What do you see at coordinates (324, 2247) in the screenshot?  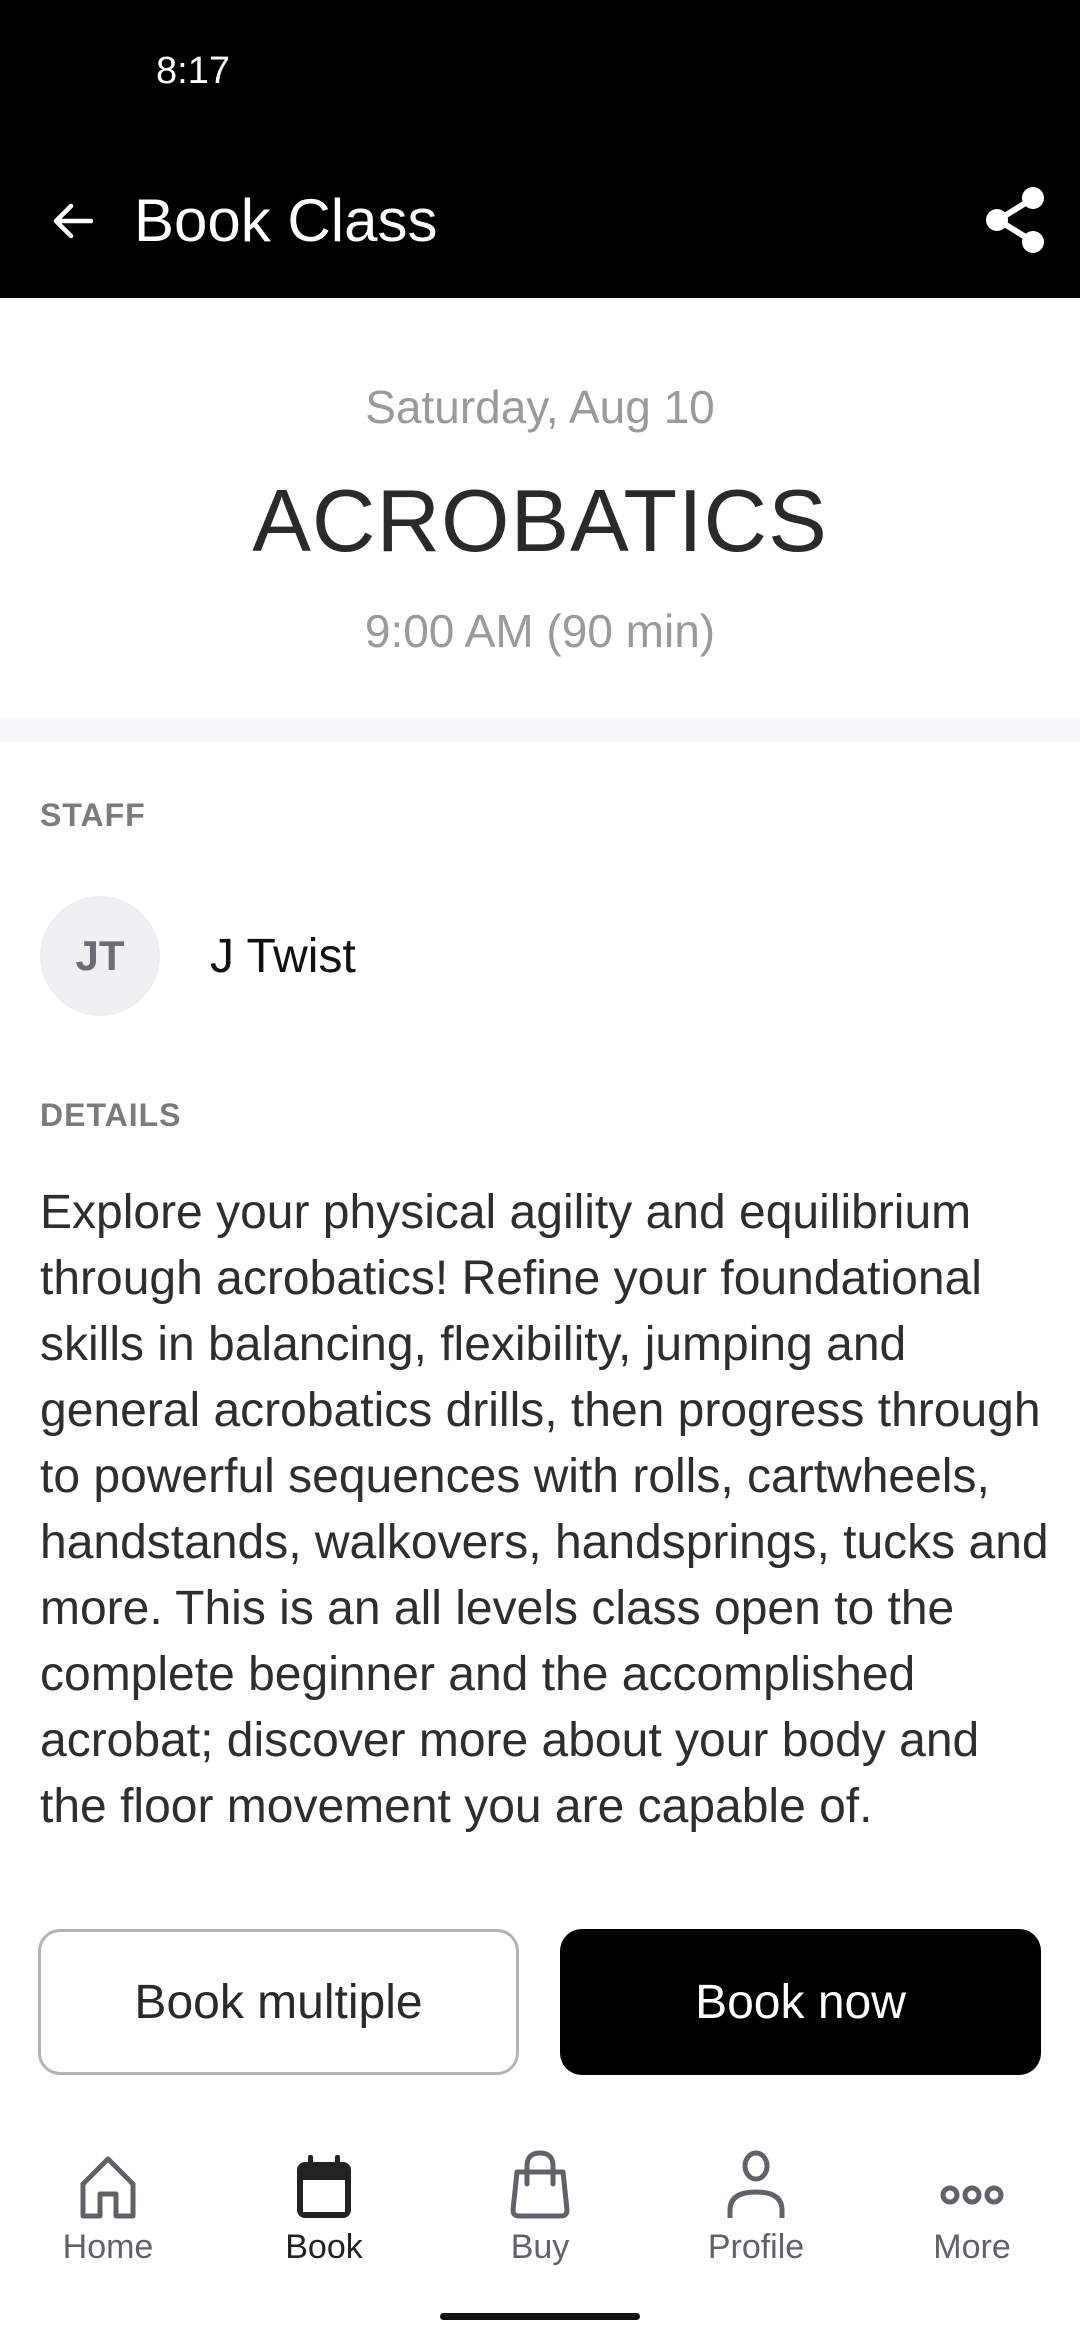 I see `tab-label: Book` at bounding box center [324, 2247].